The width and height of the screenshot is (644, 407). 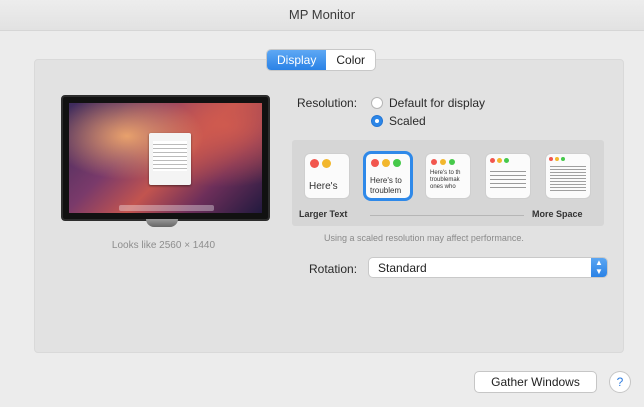 I want to click on rotation-value: Standard, so click(x=402, y=268).